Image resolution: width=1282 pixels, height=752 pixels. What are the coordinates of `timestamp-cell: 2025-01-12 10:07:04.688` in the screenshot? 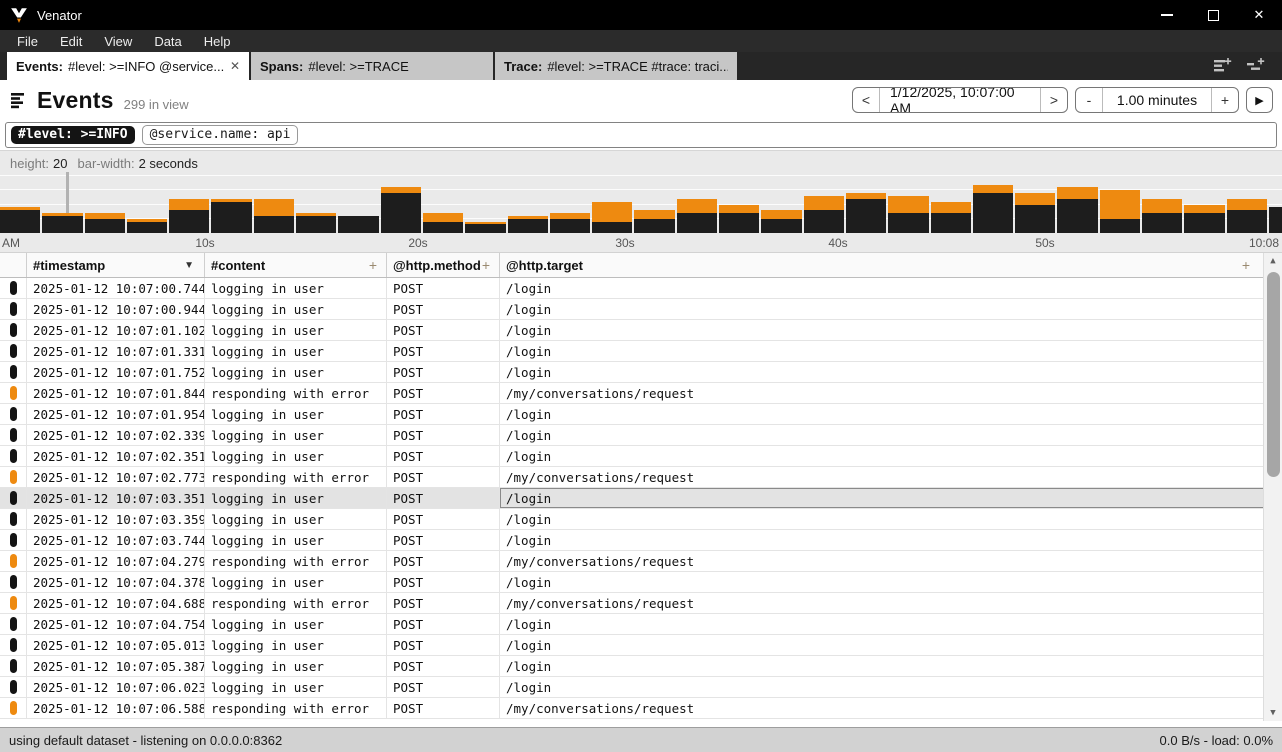 It's located at (116, 603).